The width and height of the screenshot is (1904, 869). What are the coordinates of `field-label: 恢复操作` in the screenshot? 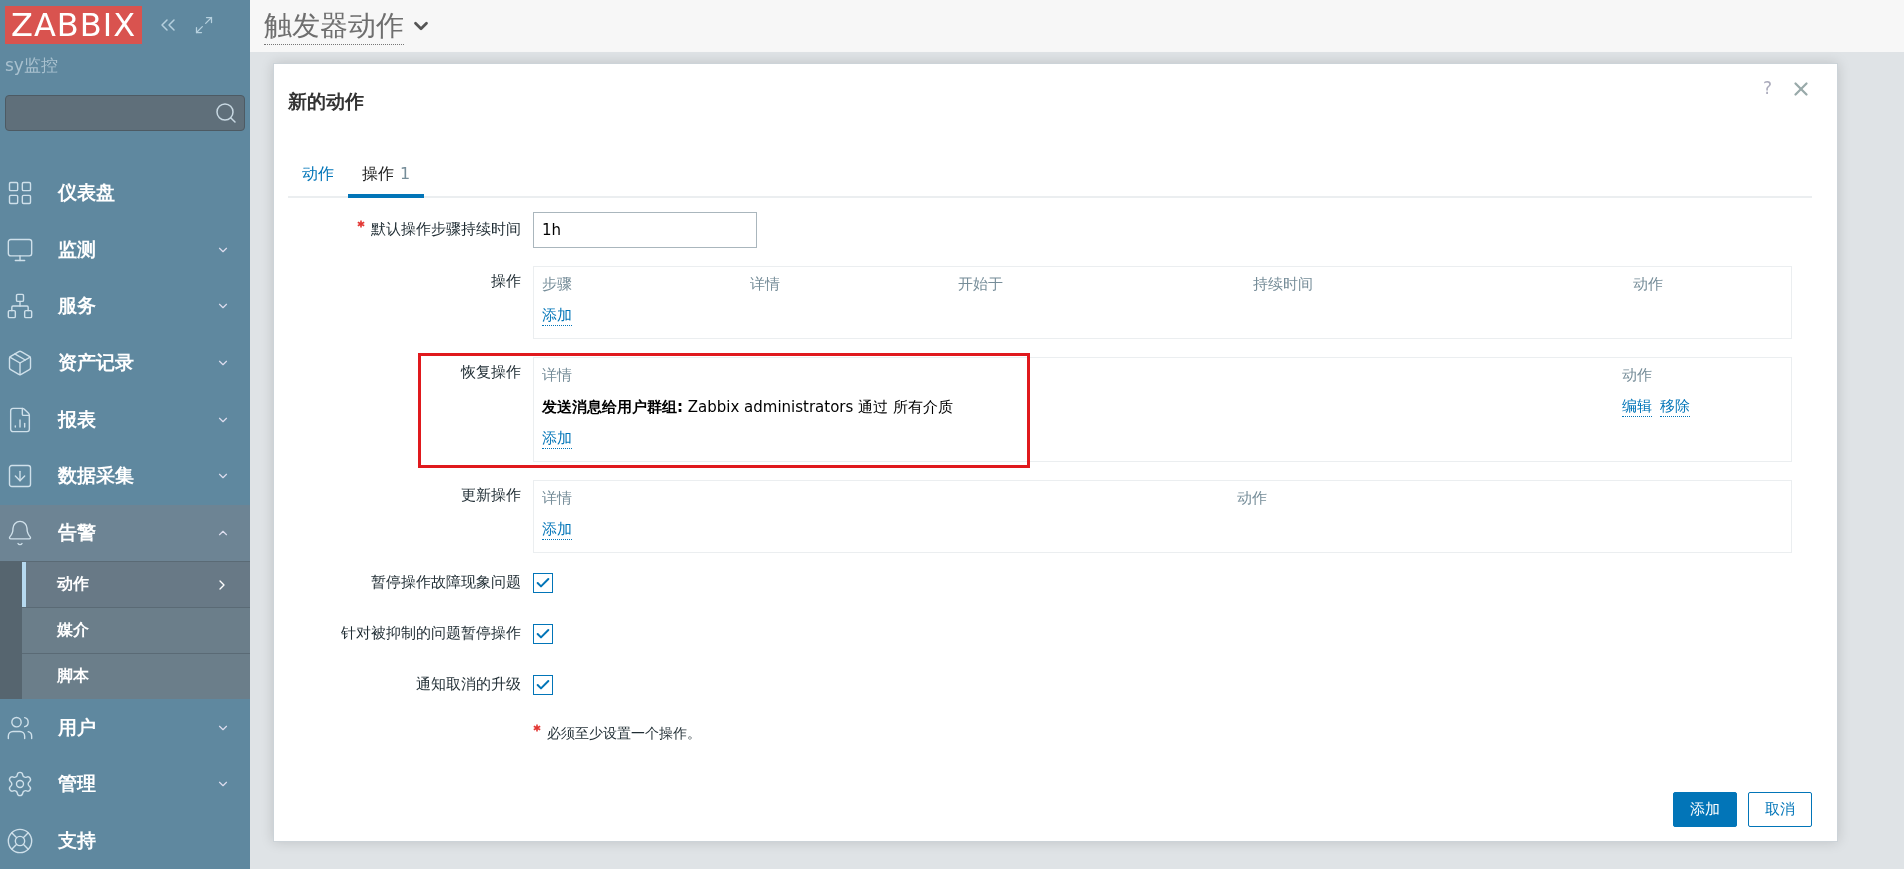 It's located at (490, 372).